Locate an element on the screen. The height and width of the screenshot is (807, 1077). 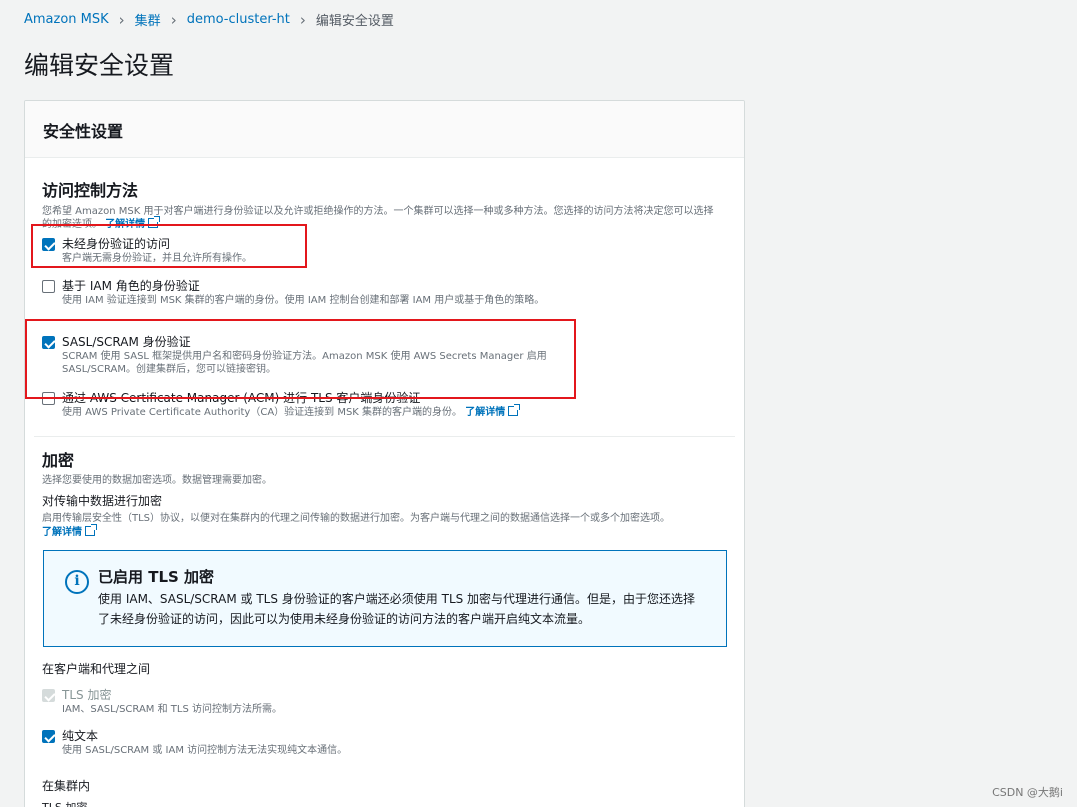
annotation-box-unauthenticated is located at coordinates (169, 246).